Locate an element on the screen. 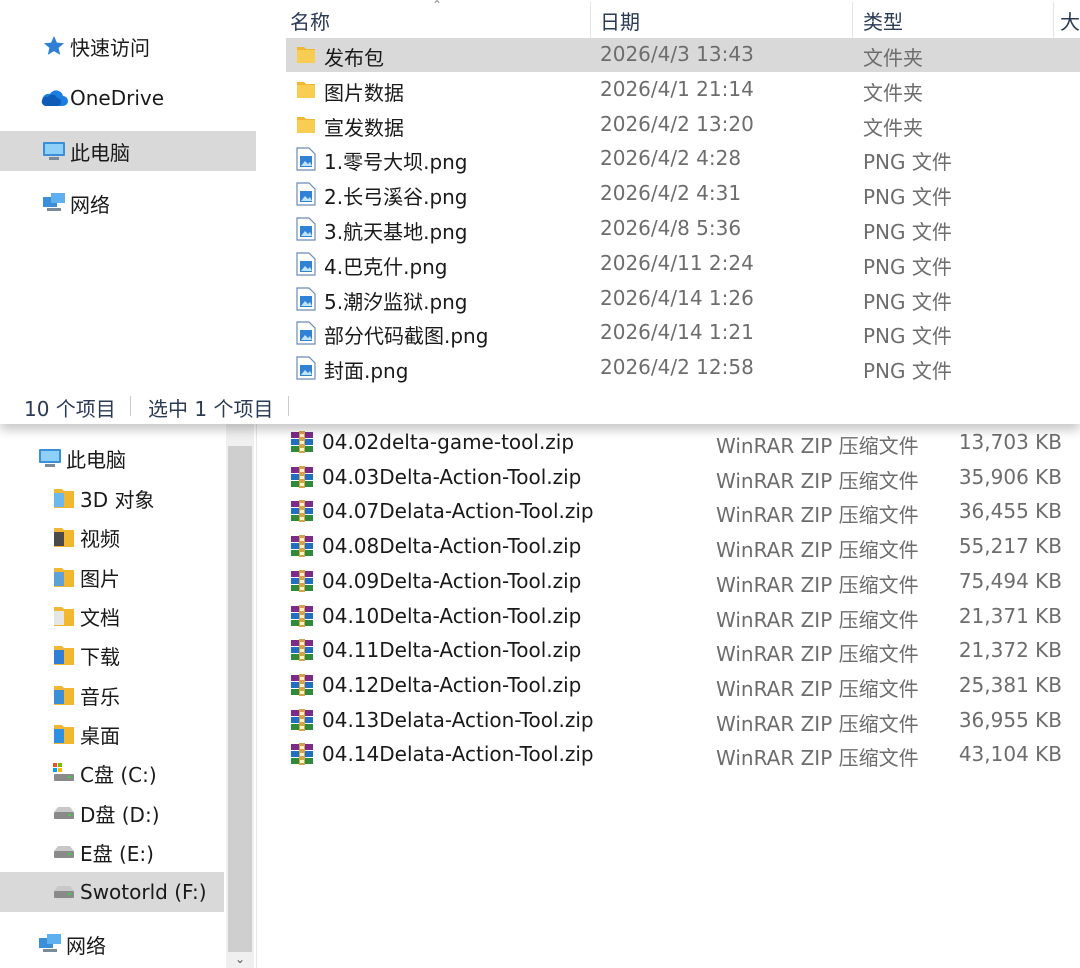 This screenshot has width=1080, height=968. file-name: 04.12Delta-Action-Tool.zip is located at coordinates (452, 684).